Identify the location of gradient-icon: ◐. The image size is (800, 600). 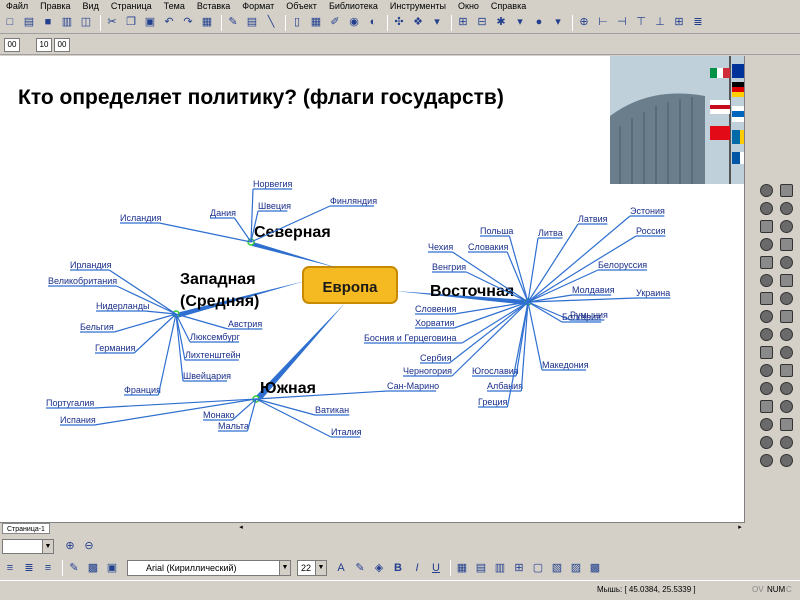
(373, 23).